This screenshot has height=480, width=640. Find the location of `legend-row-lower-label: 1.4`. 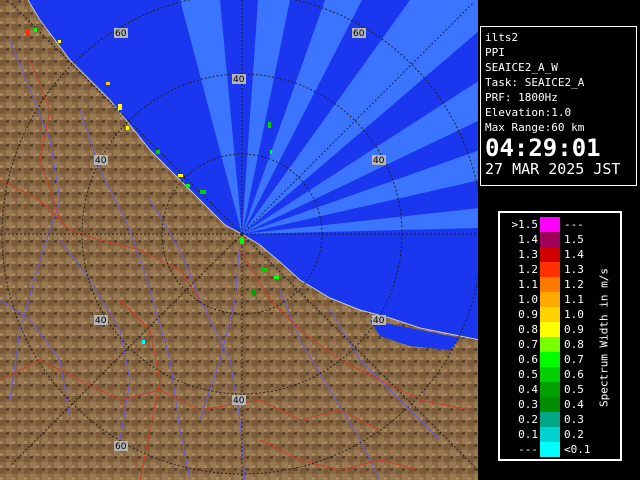

legend-row-lower-label: 1.4 is located at coordinates (528, 239).